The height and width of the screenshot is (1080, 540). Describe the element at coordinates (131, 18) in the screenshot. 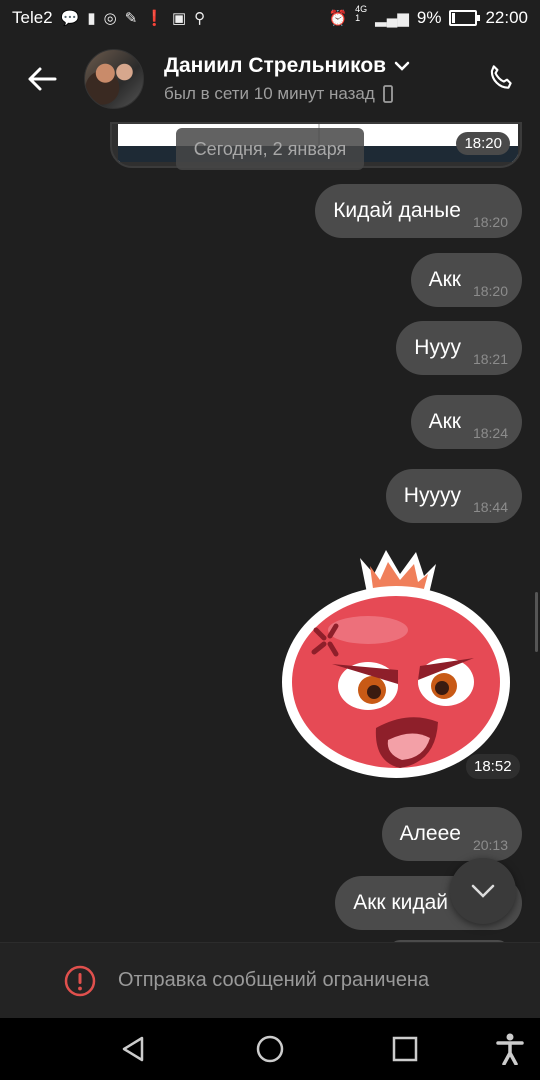

I see `cleaner-icon: ✎` at that location.